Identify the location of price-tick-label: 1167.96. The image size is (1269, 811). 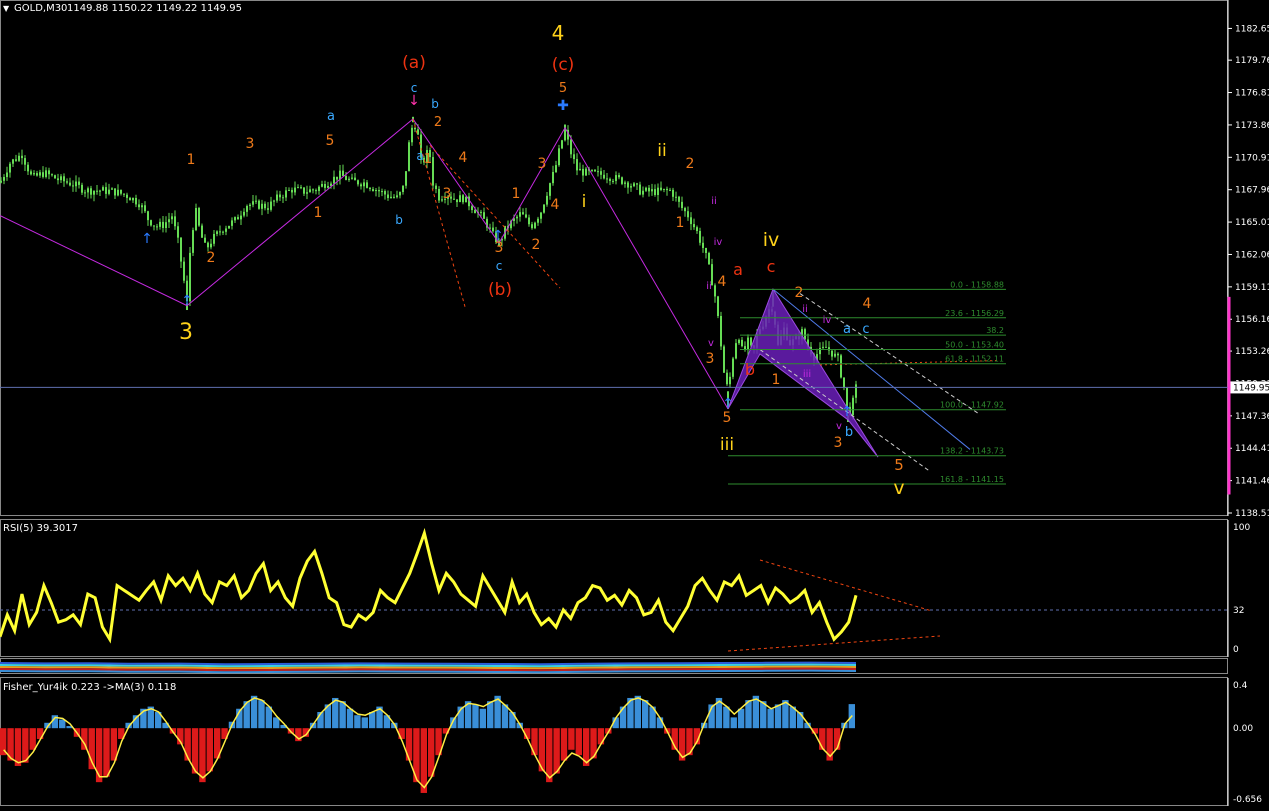
(1252, 191).